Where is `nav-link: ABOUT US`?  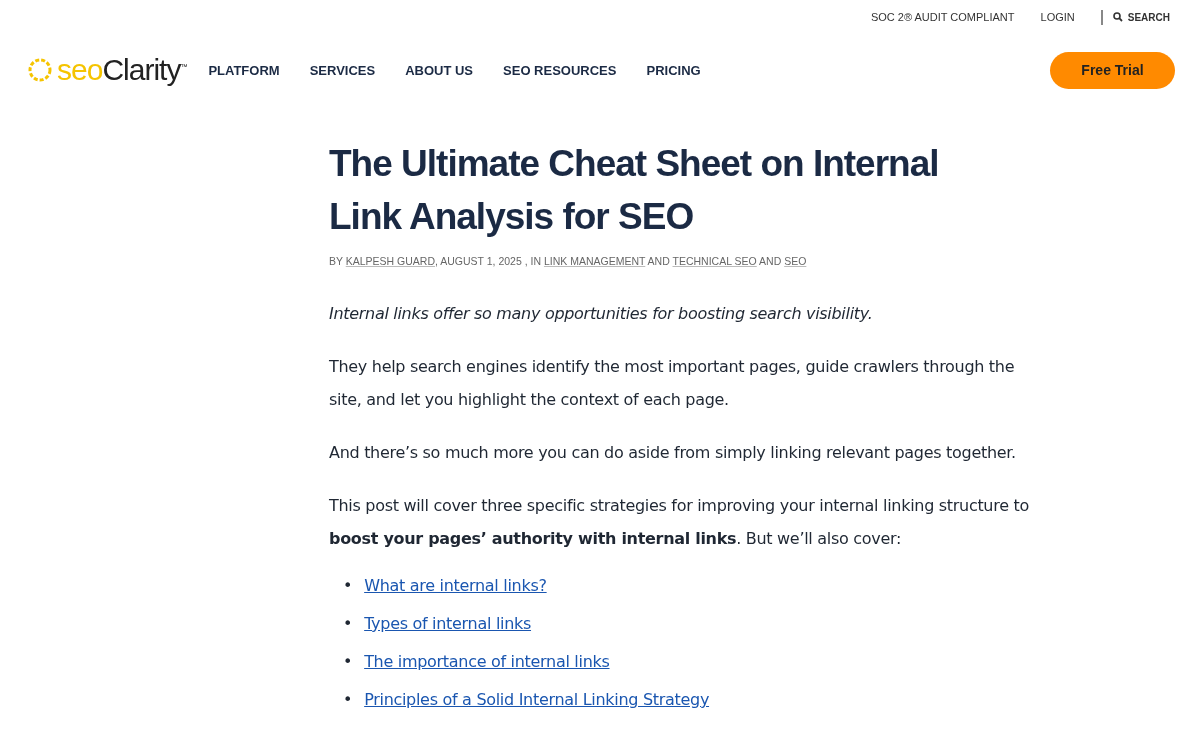 nav-link: ABOUT US is located at coordinates (439, 70).